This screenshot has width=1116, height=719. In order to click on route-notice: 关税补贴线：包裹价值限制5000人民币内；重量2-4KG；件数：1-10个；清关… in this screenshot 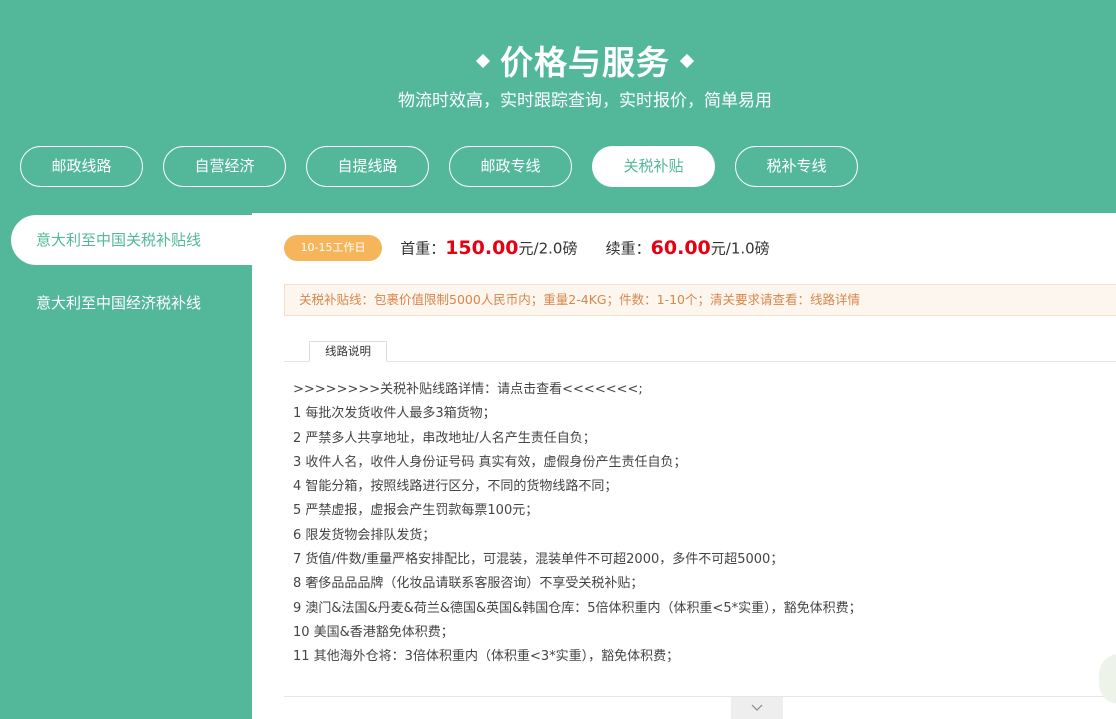, I will do `click(700, 300)`.